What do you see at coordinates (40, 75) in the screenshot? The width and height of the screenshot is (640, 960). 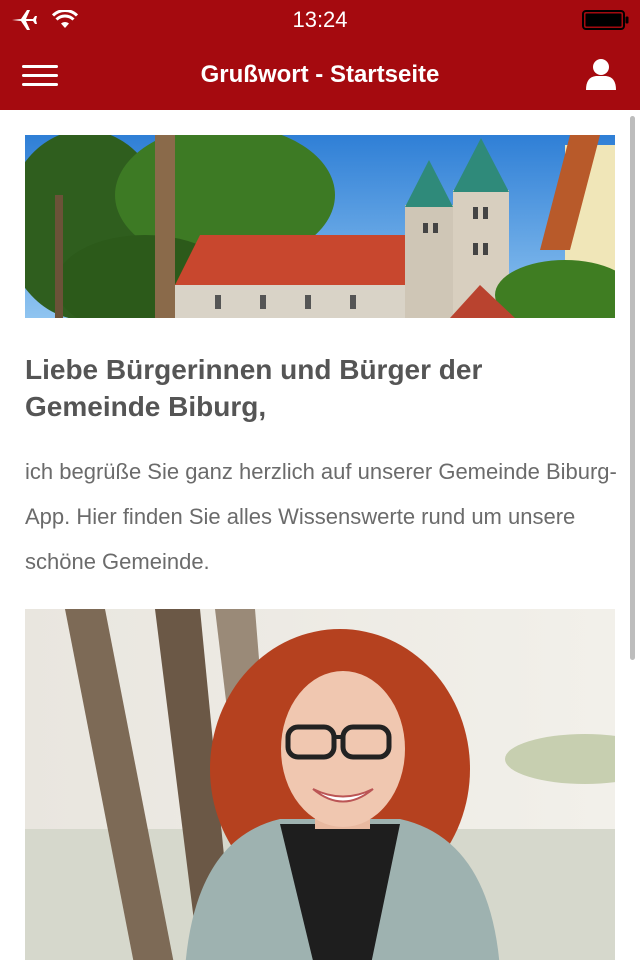 I see `hamburger-menu-icon` at bounding box center [40, 75].